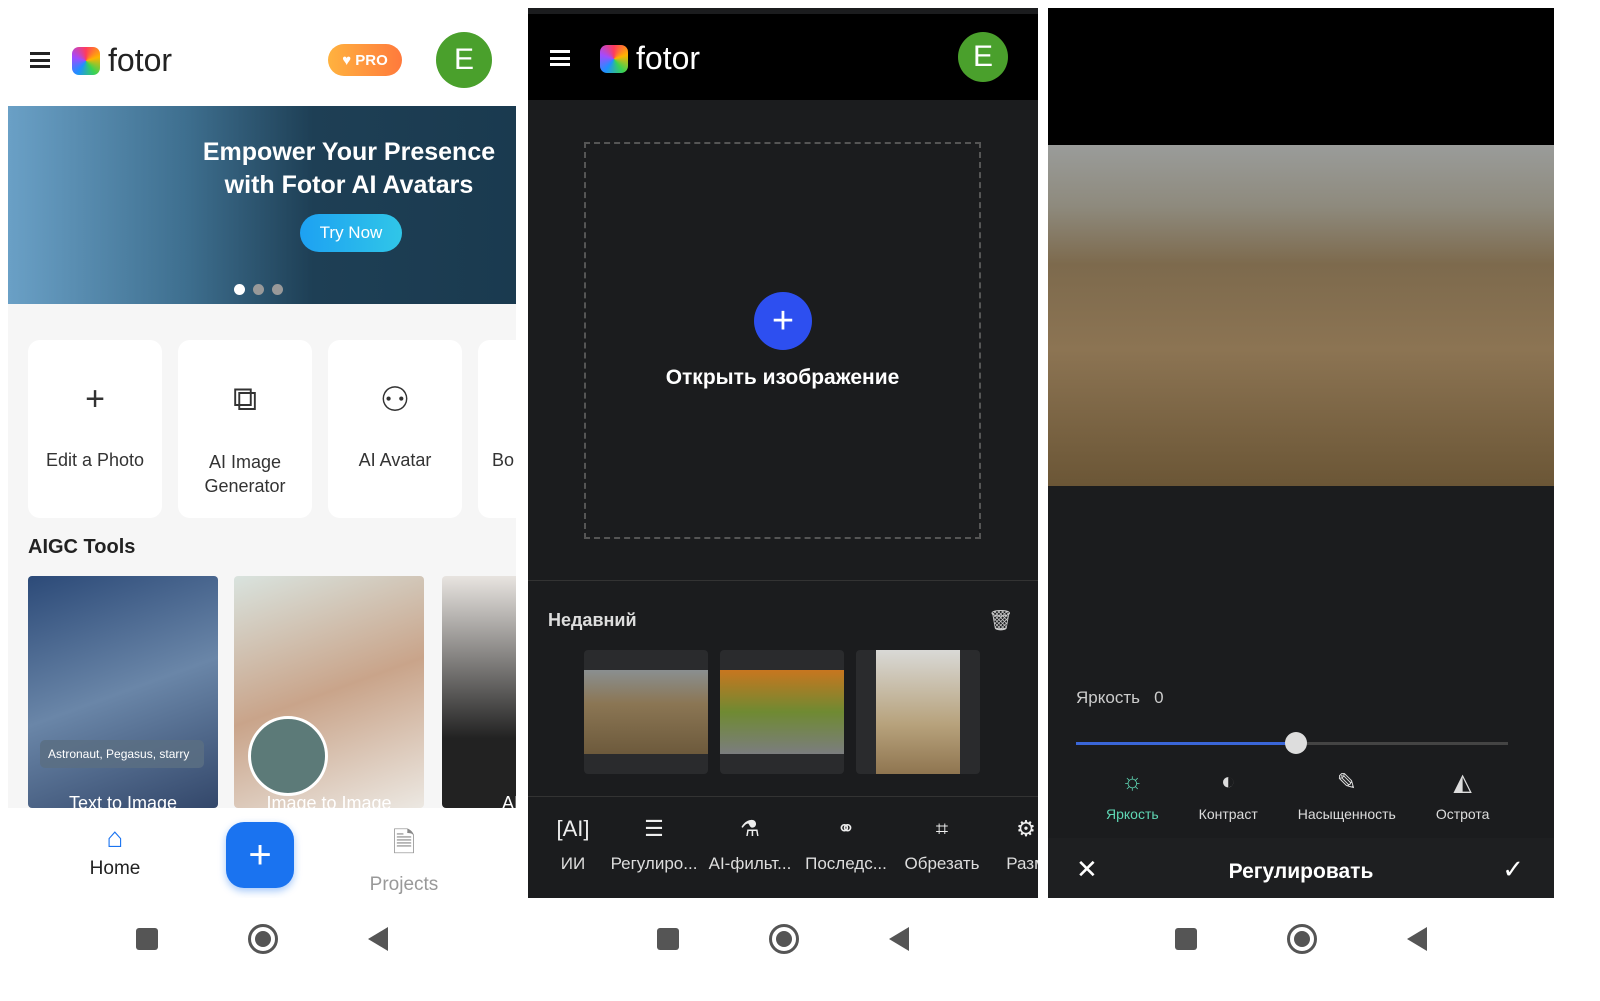 This screenshot has height=1001, width=1600. I want to click on card-label: AI, so click(509, 800).